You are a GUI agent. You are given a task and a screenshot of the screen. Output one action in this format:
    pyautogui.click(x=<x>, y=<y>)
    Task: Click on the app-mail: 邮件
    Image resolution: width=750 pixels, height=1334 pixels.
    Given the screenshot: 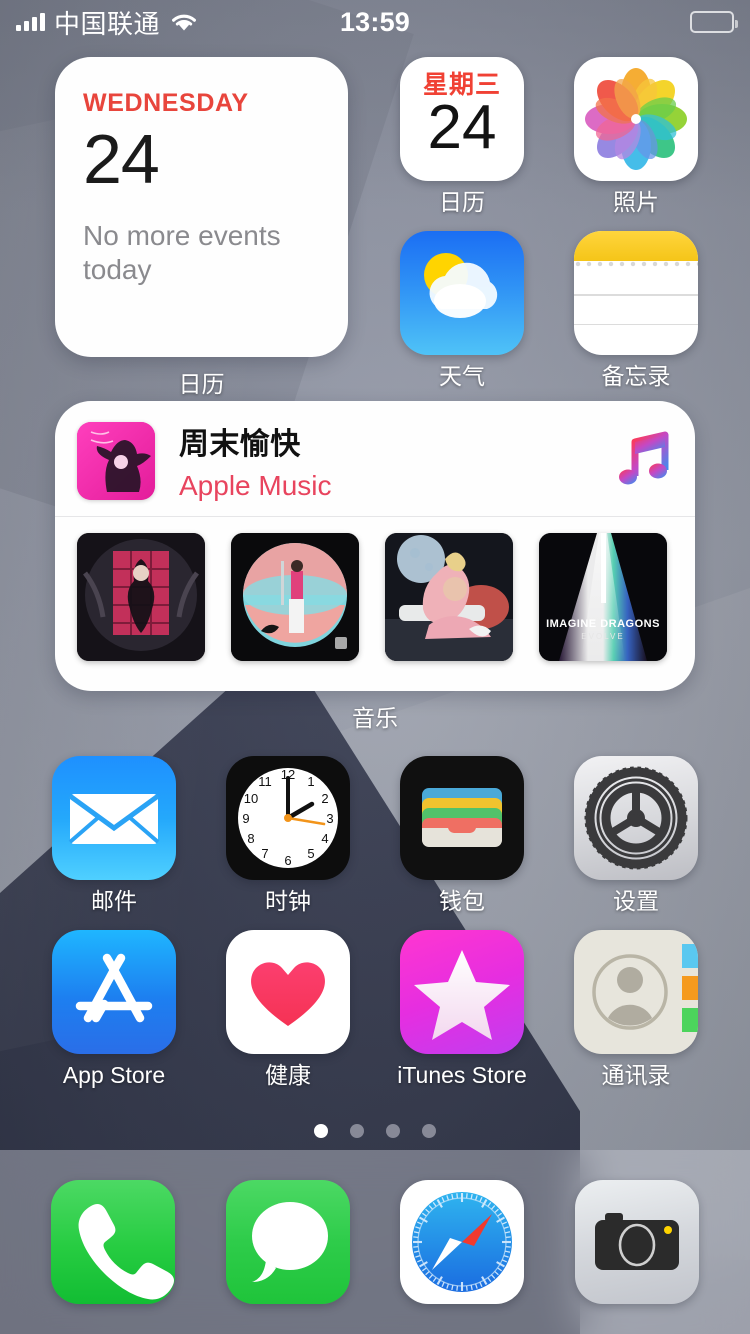 What is the action you would take?
    pyautogui.click(x=114, y=835)
    